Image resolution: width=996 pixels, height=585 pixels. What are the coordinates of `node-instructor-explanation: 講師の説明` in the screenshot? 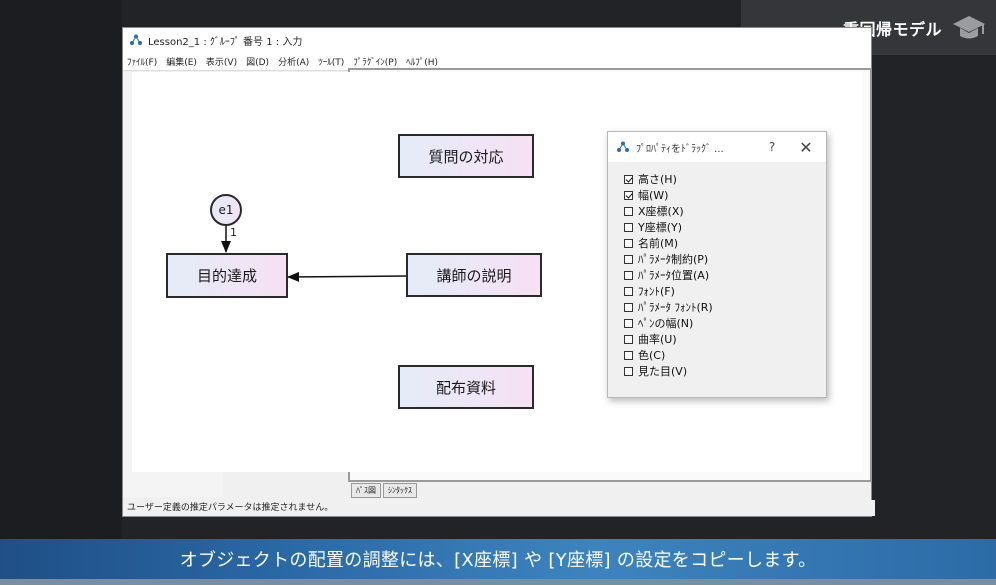 It's located at (474, 275).